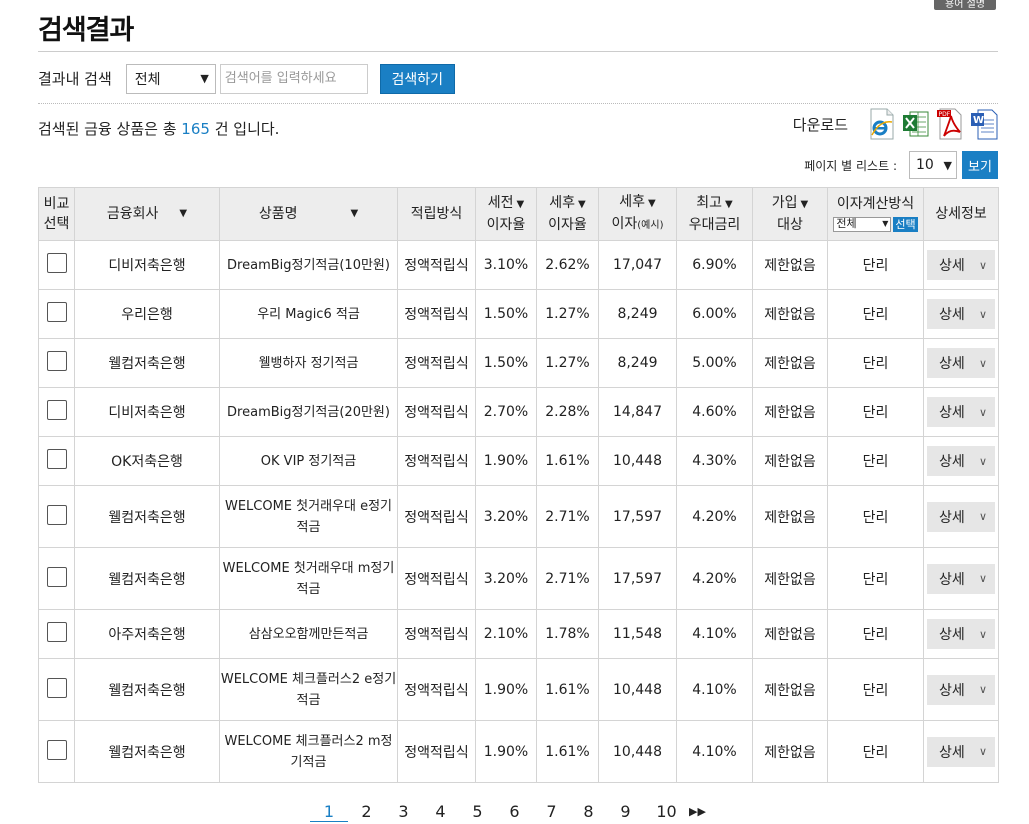 The height and width of the screenshot is (824, 1029). Describe the element at coordinates (901, 165) in the screenshot. I see `per-page-control: 페이지 별 리스트 : 10 ▼ 보기` at that location.